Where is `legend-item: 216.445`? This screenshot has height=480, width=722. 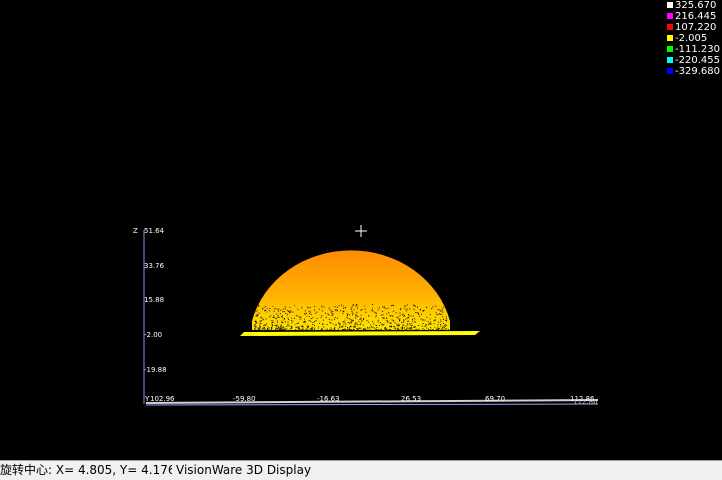
legend-item: 216.445 is located at coordinates (691, 16).